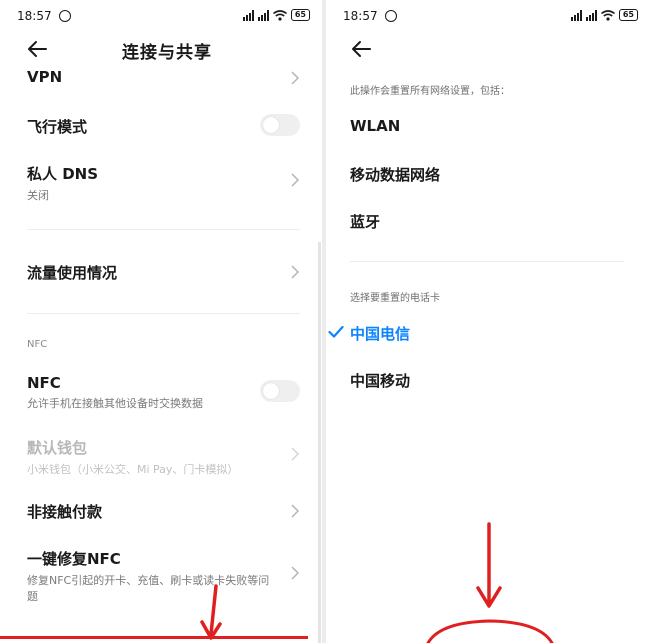 The width and height of the screenshot is (650, 643). I want to click on section-header-nfc: NFC, so click(37, 344).